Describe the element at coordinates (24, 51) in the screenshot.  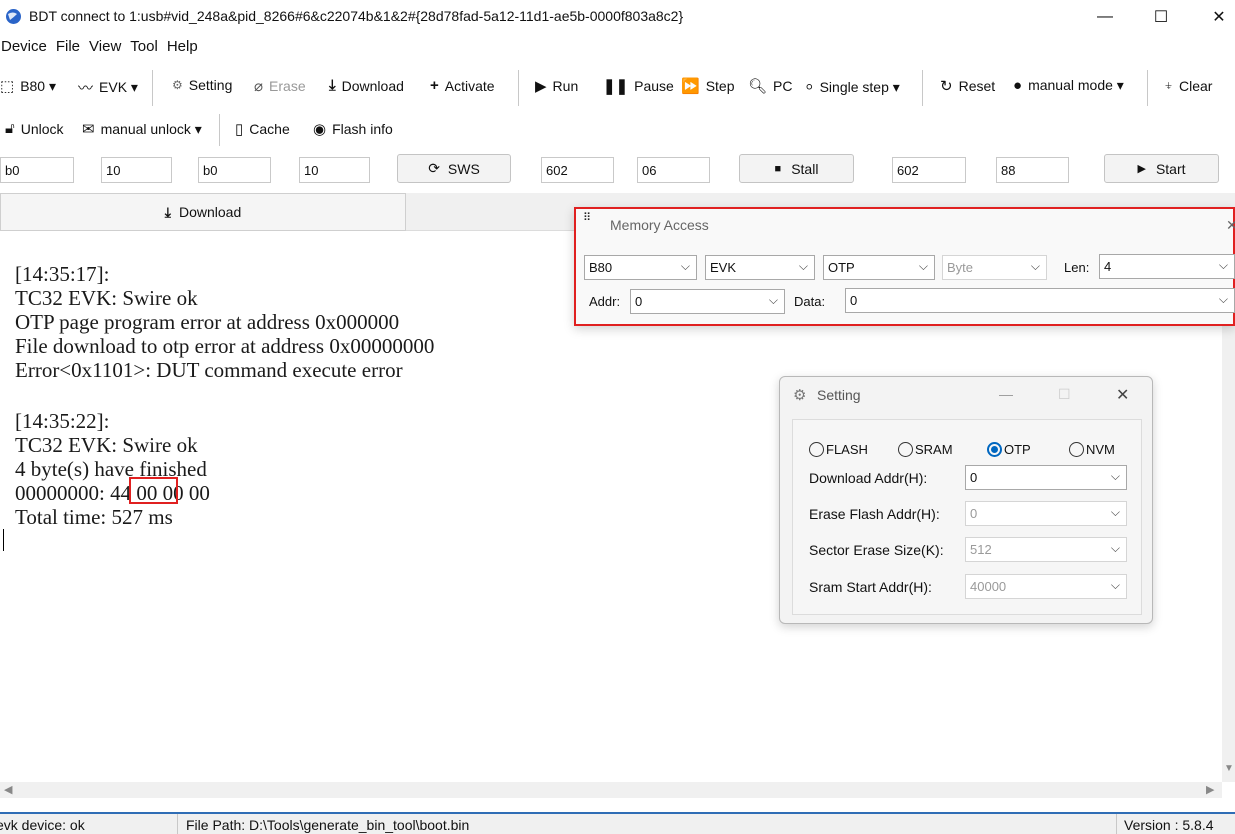
I see `menu-device: Device` at that location.